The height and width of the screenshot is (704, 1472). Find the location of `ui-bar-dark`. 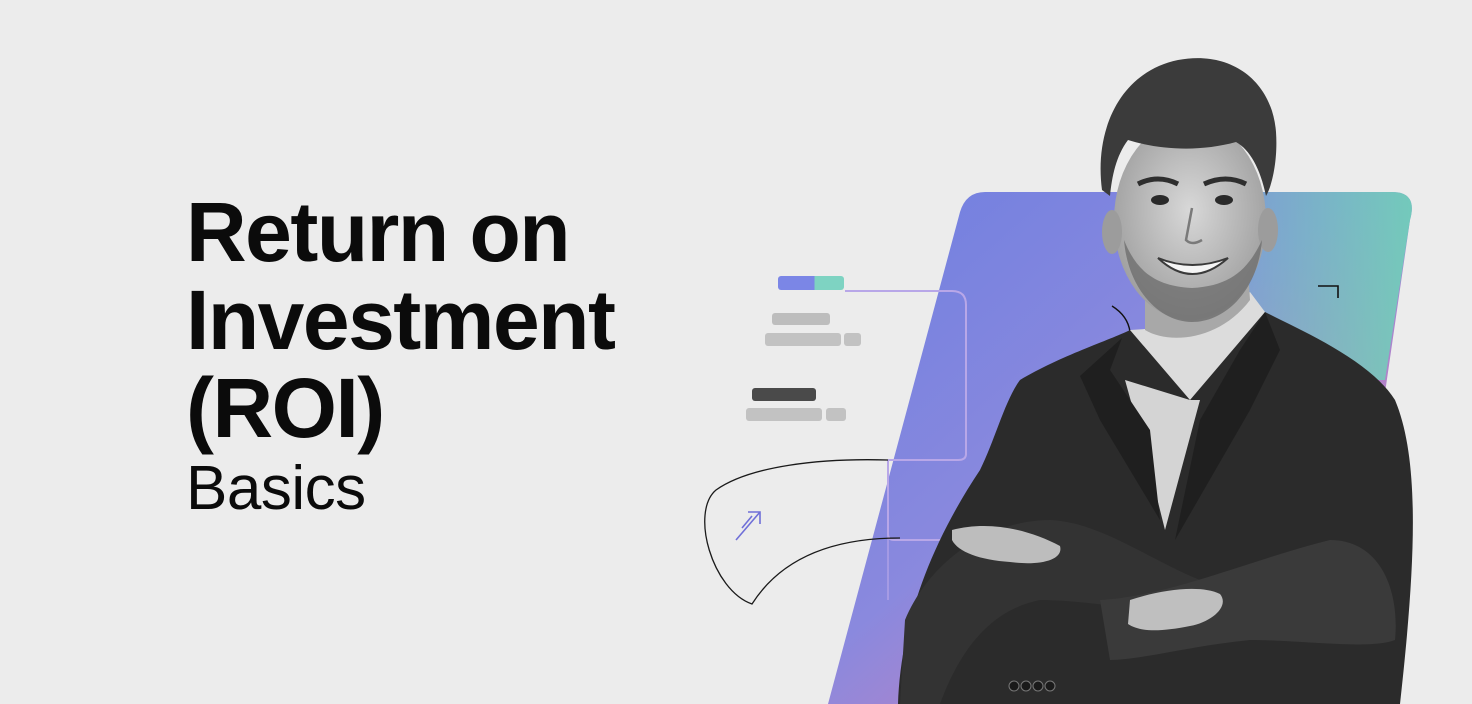

ui-bar-dark is located at coordinates (784, 394).